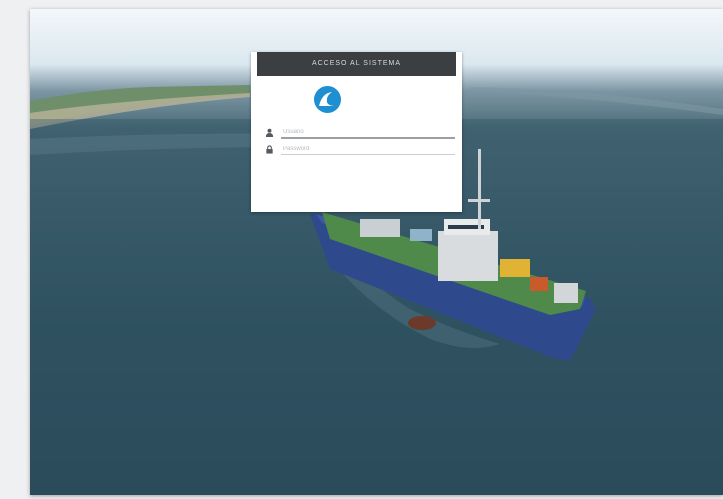  Describe the element at coordinates (539, 284) in the screenshot. I see `deck-cargo-orange` at that location.